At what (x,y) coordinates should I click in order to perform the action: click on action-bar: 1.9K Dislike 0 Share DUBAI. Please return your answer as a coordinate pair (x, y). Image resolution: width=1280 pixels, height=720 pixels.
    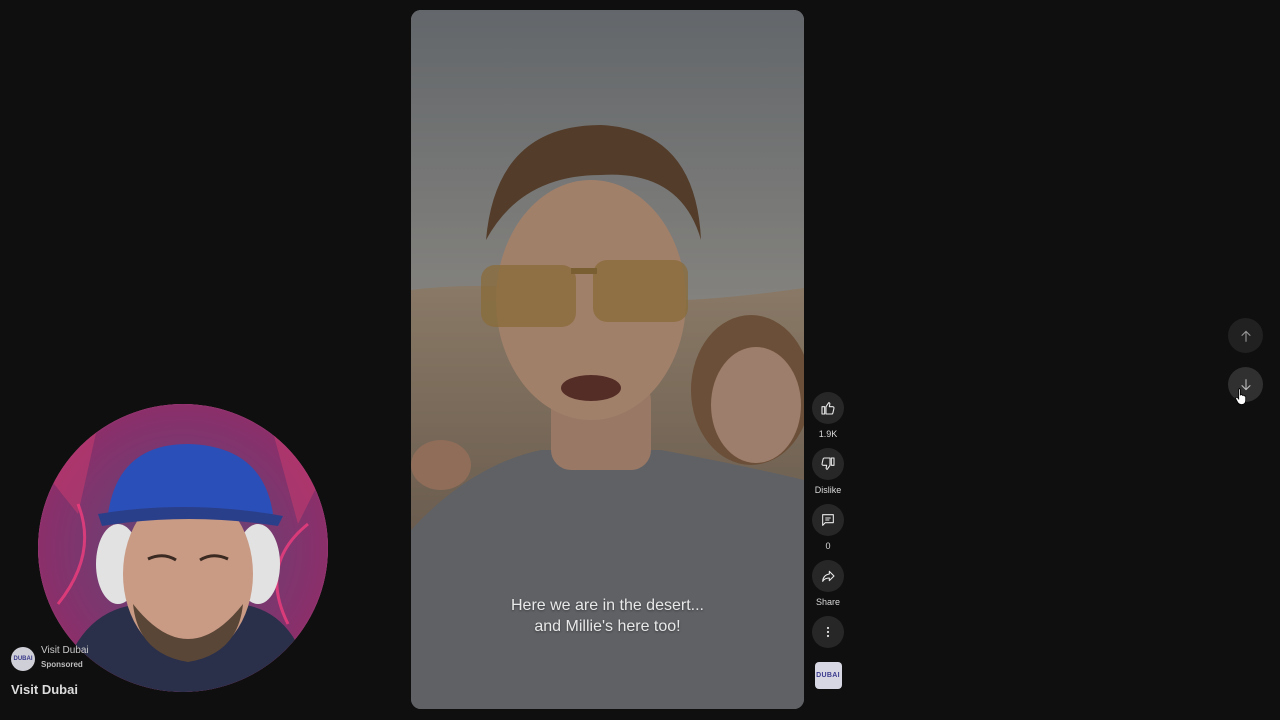
    Looking at the image, I should click on (828, 540).